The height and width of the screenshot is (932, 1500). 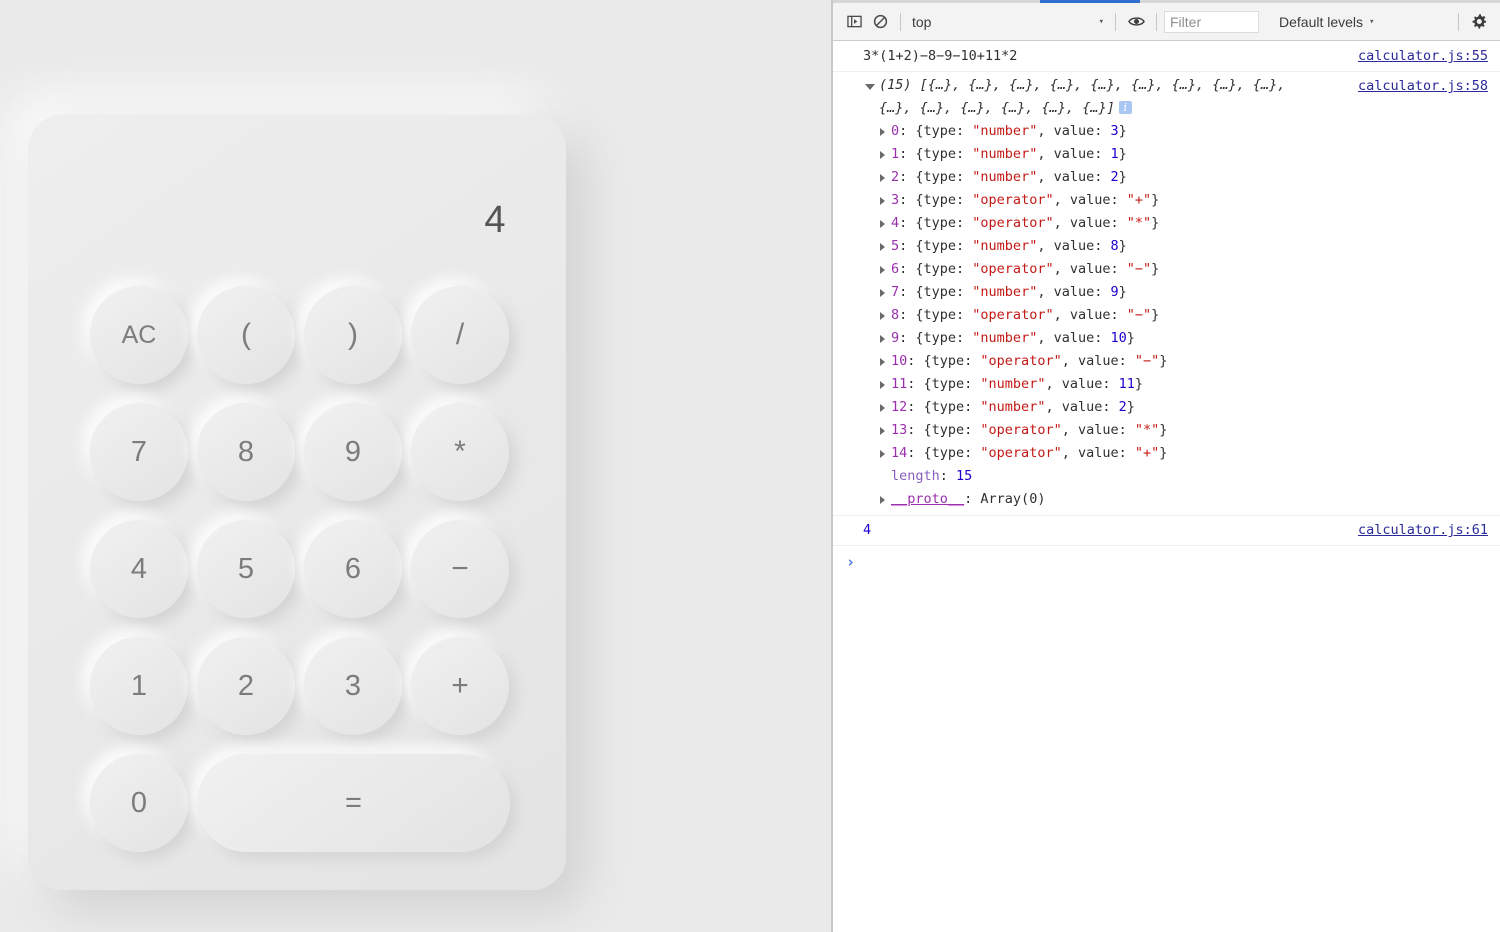 What do you see at coordinates (246, 569) in the screenshot?
I see `key-5: 5` at bounding box center [246, 569].